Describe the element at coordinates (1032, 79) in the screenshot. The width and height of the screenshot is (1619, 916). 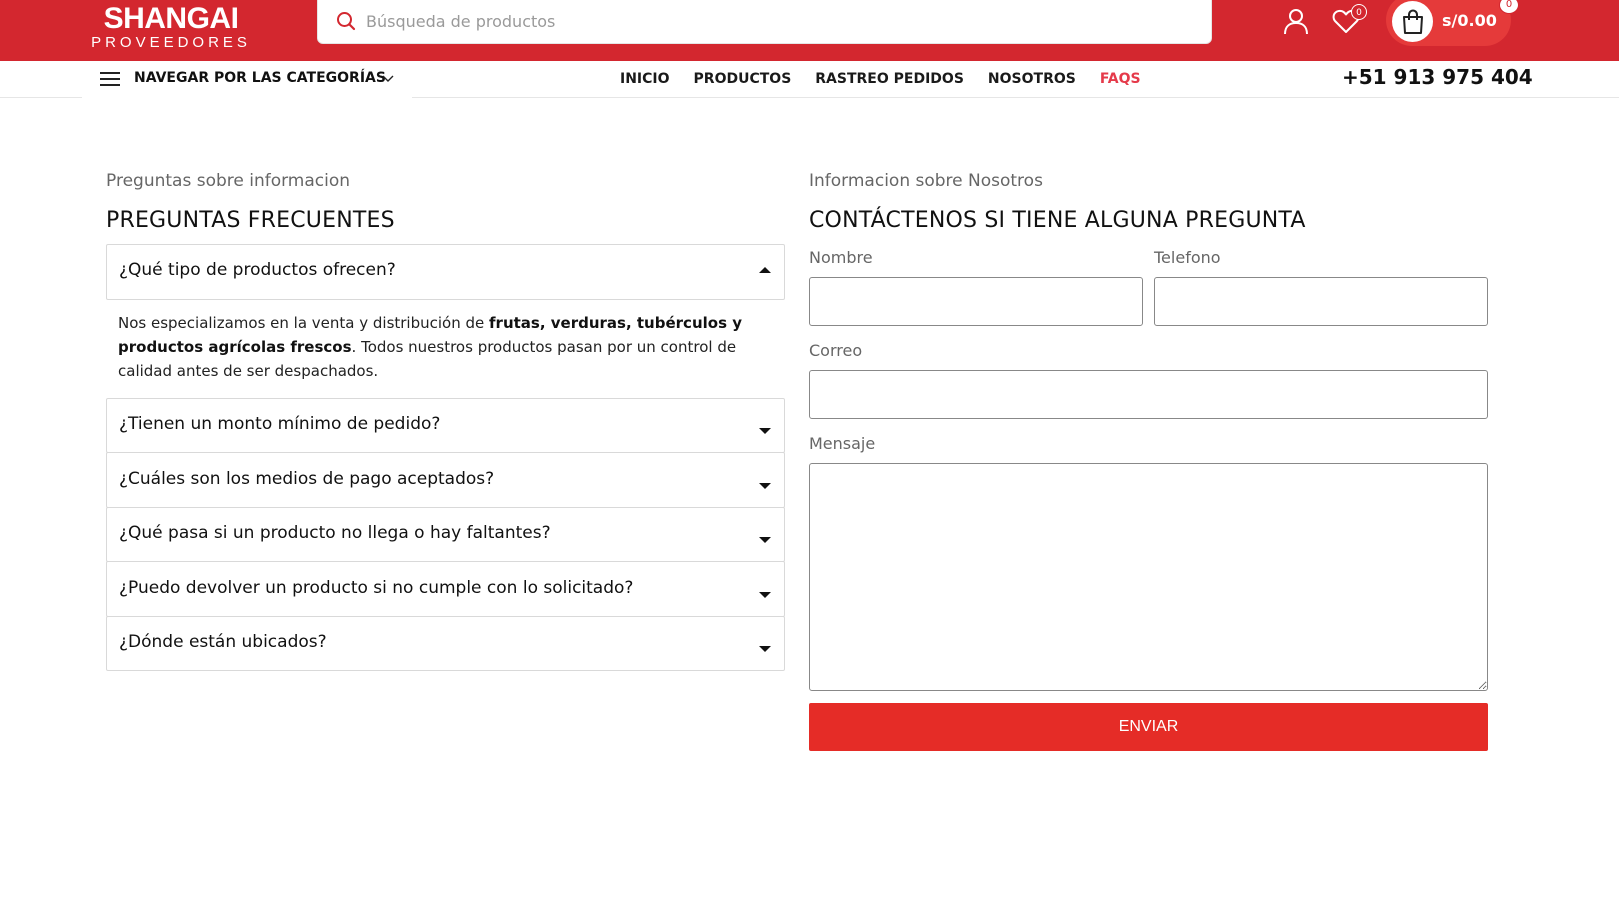
I see `nav-link-nosotros: NOSOTROS` at that location.